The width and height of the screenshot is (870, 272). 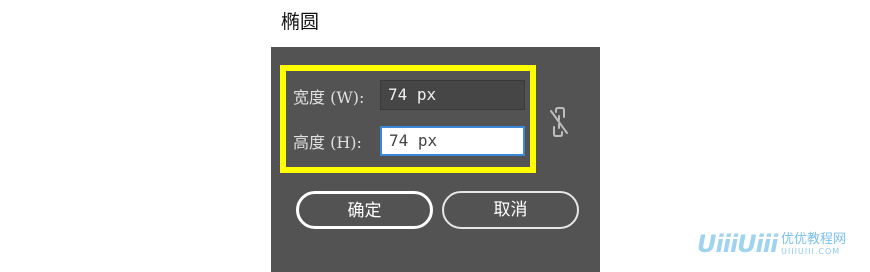 I want to click on width-input: 74 px, so click(x=452, y=95).